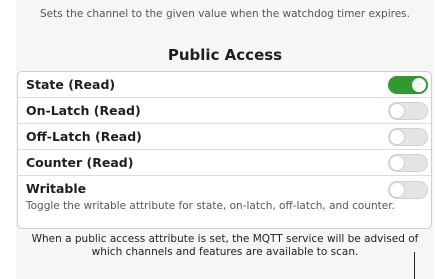  I want to click on row-label: State (Read), so click(71, 84).